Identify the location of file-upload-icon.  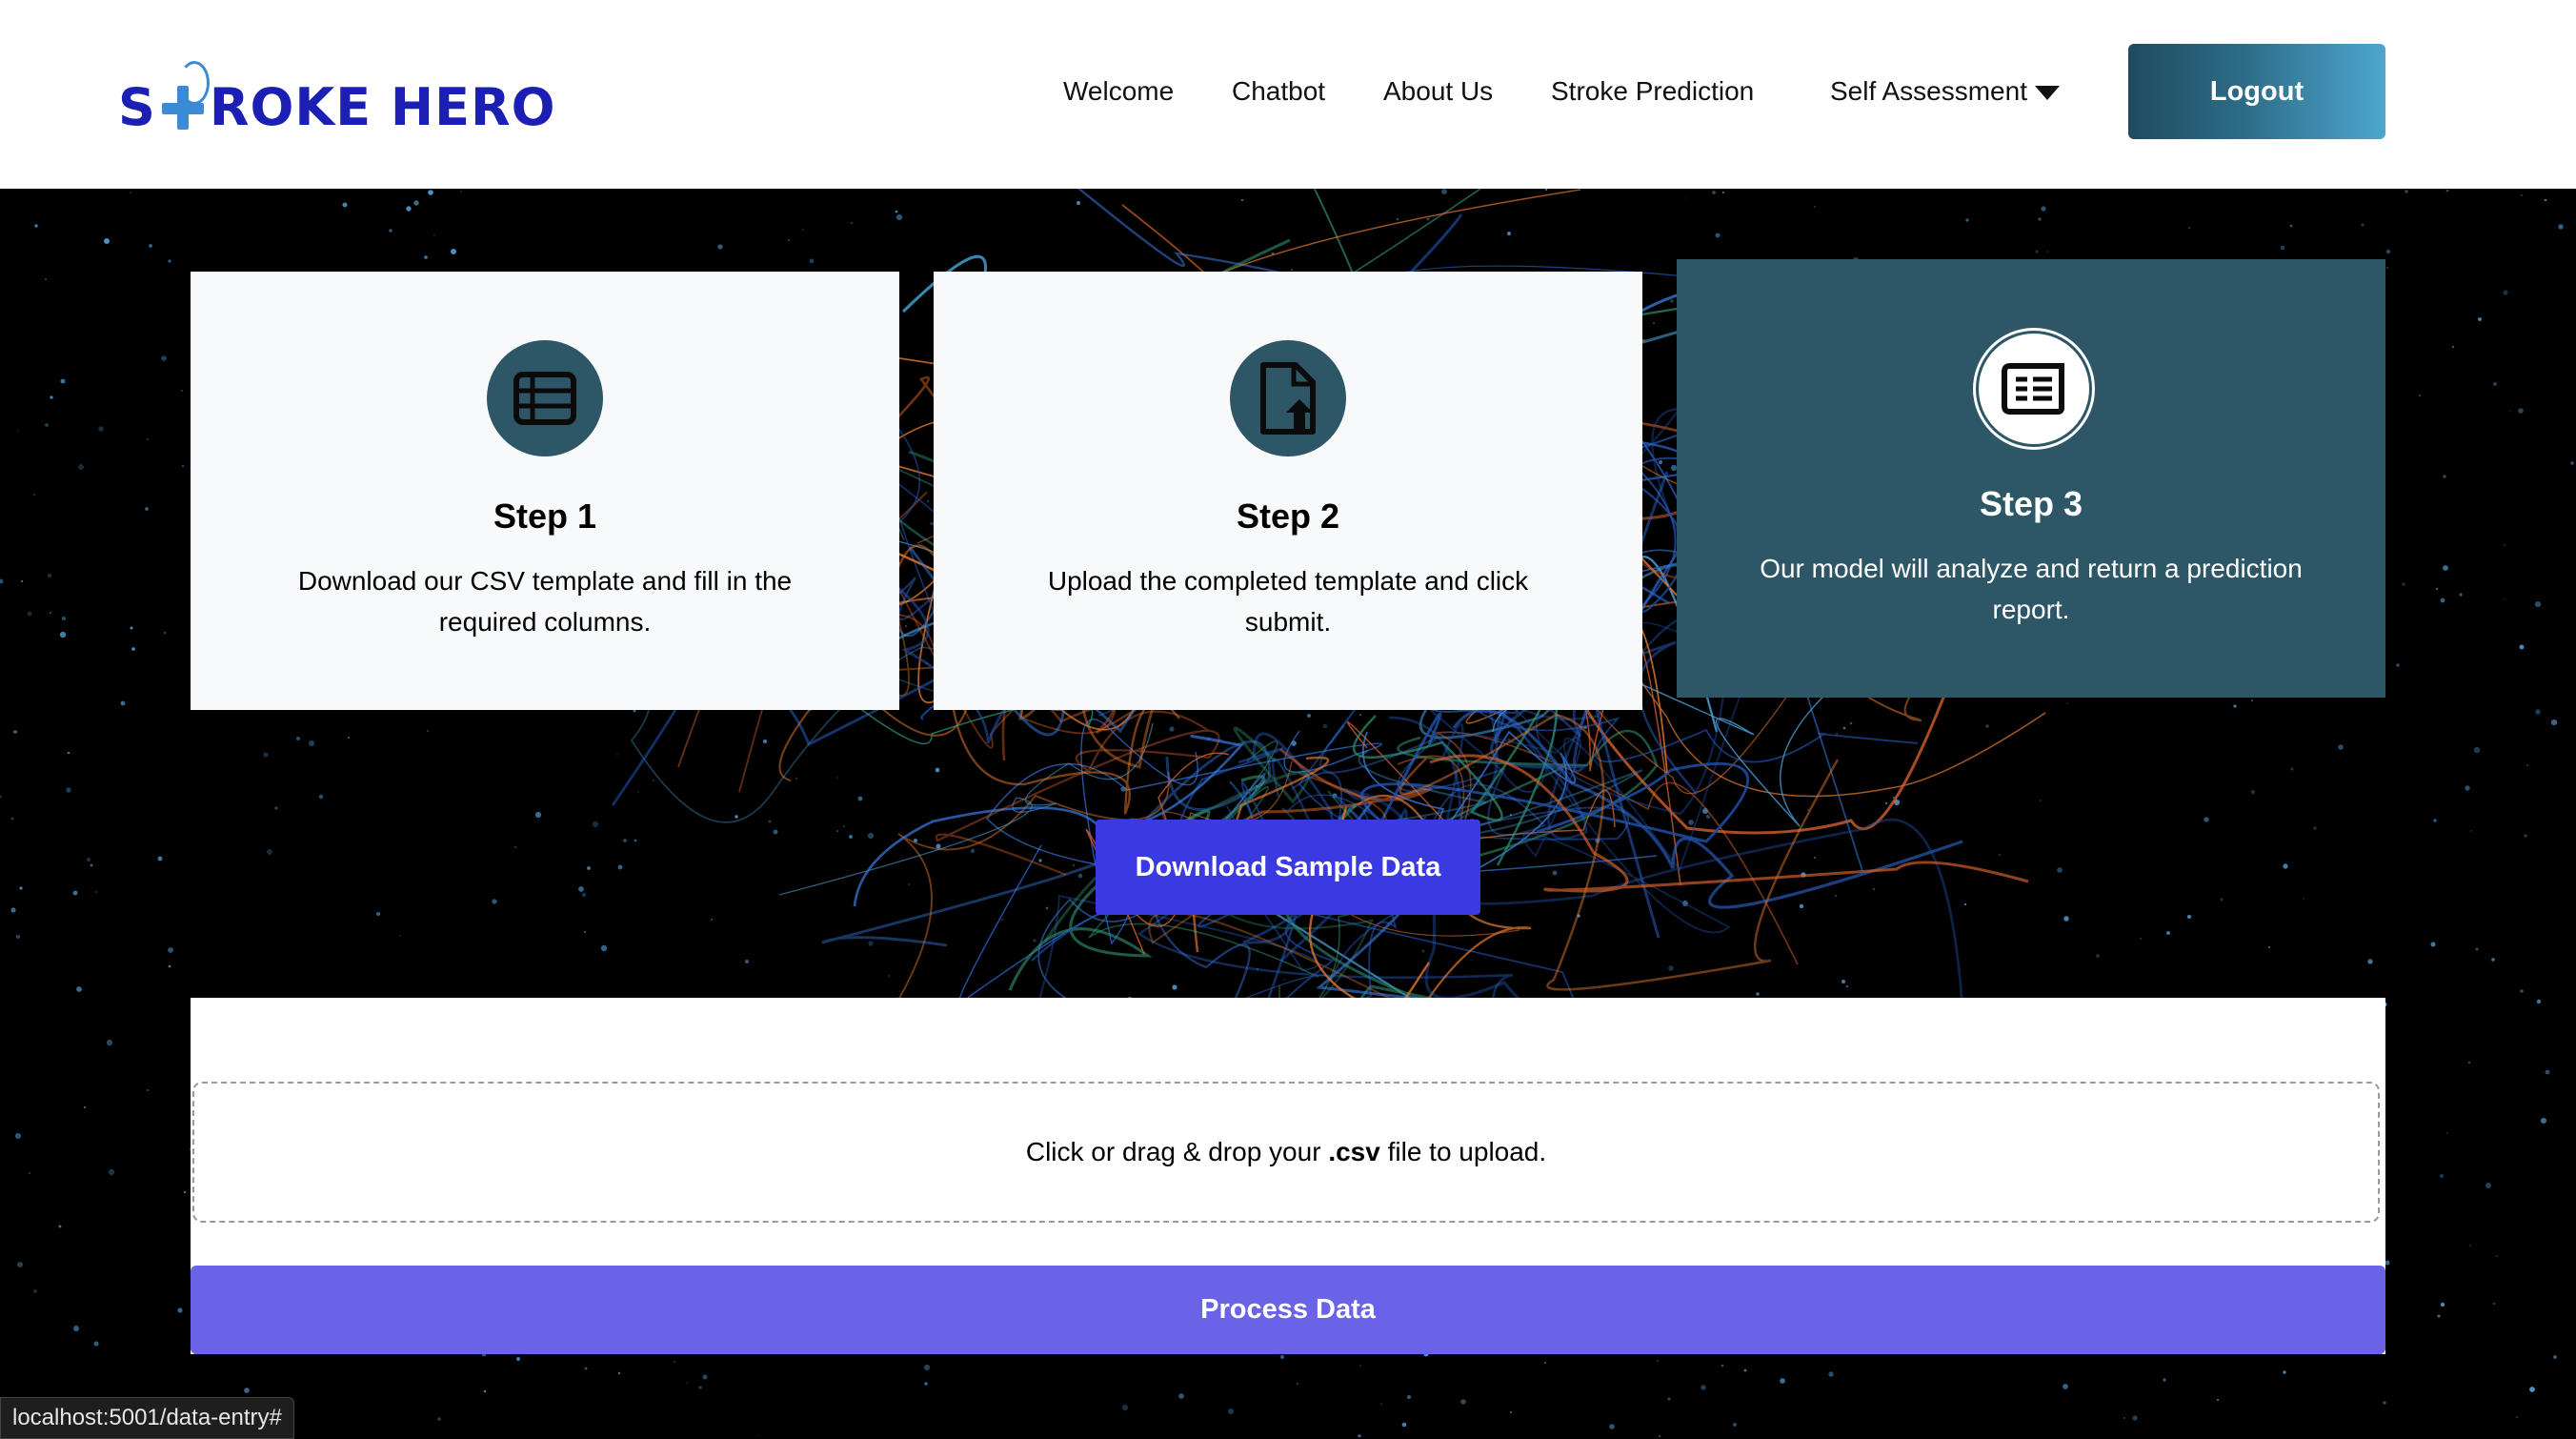
(1288, 398).